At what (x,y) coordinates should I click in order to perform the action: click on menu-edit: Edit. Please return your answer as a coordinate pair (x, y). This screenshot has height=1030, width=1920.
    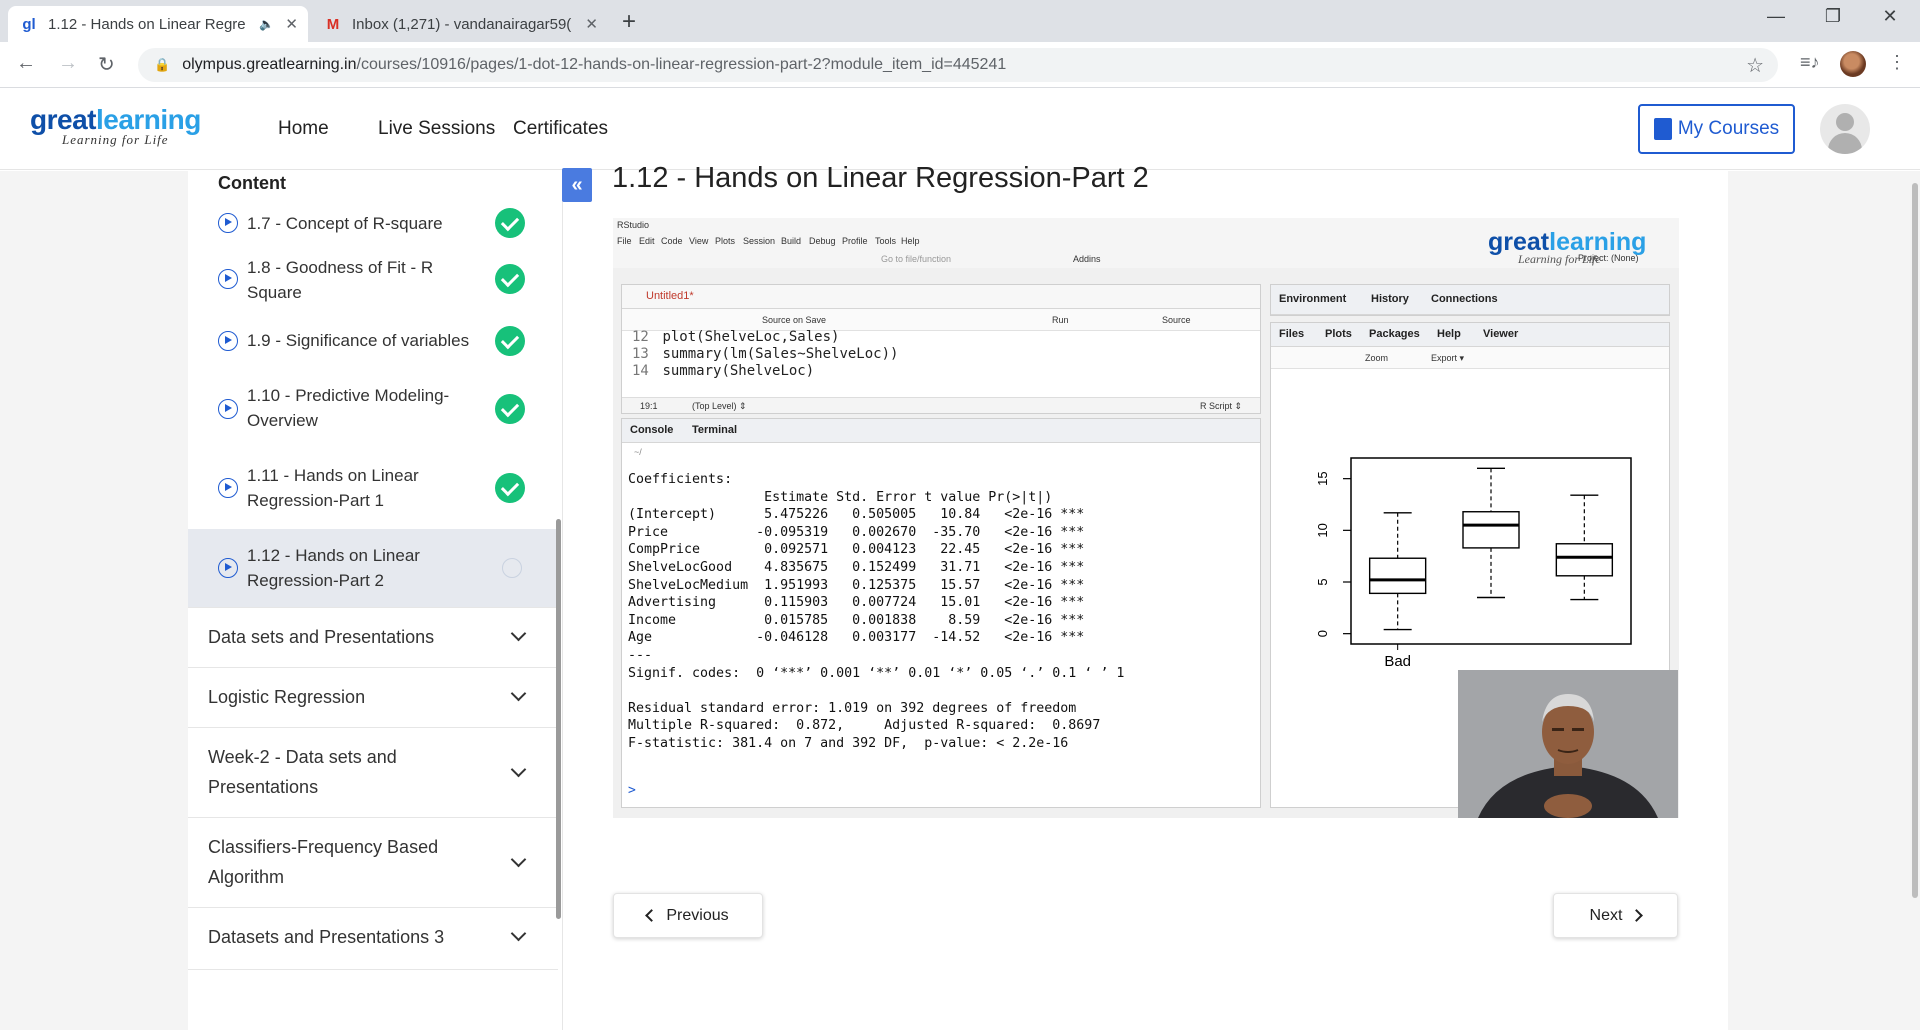
    Looking at the image, I should click on (647, 241).